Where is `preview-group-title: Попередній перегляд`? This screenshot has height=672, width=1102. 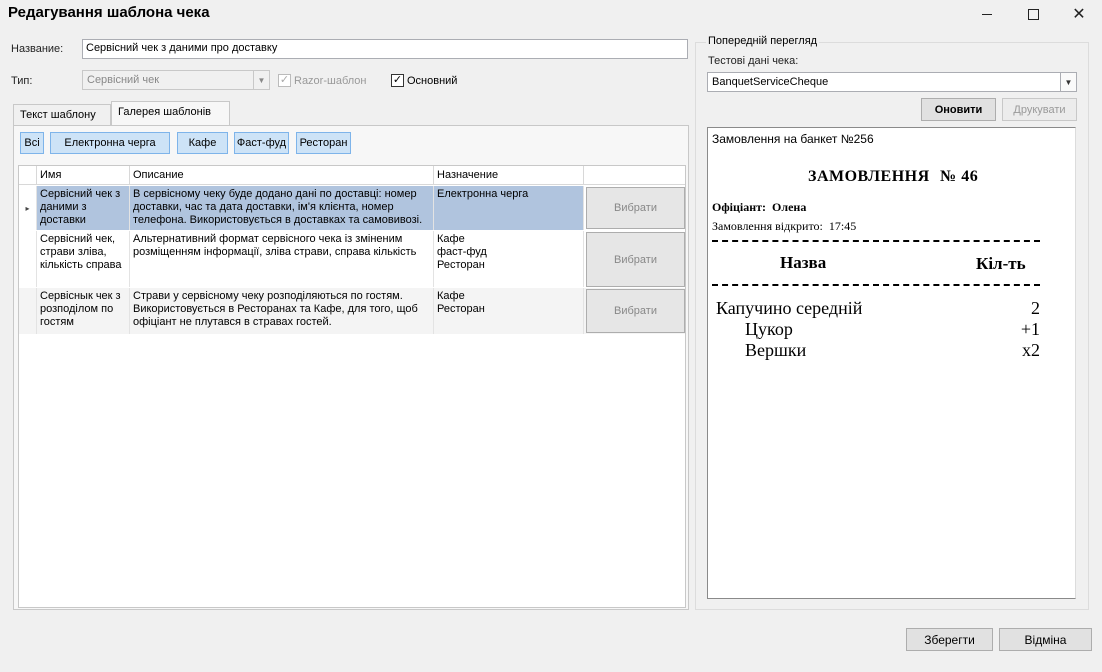
preview-group-title: Попередній перегляд is located at coordinates (763, 41).